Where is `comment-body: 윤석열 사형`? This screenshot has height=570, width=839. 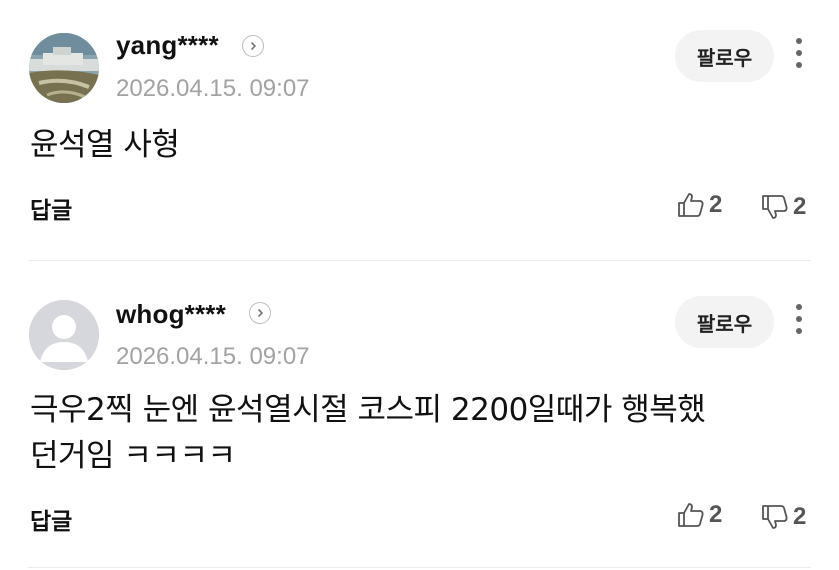 comment-body: 윤석열 사형 is located at coordinates (105, 145).